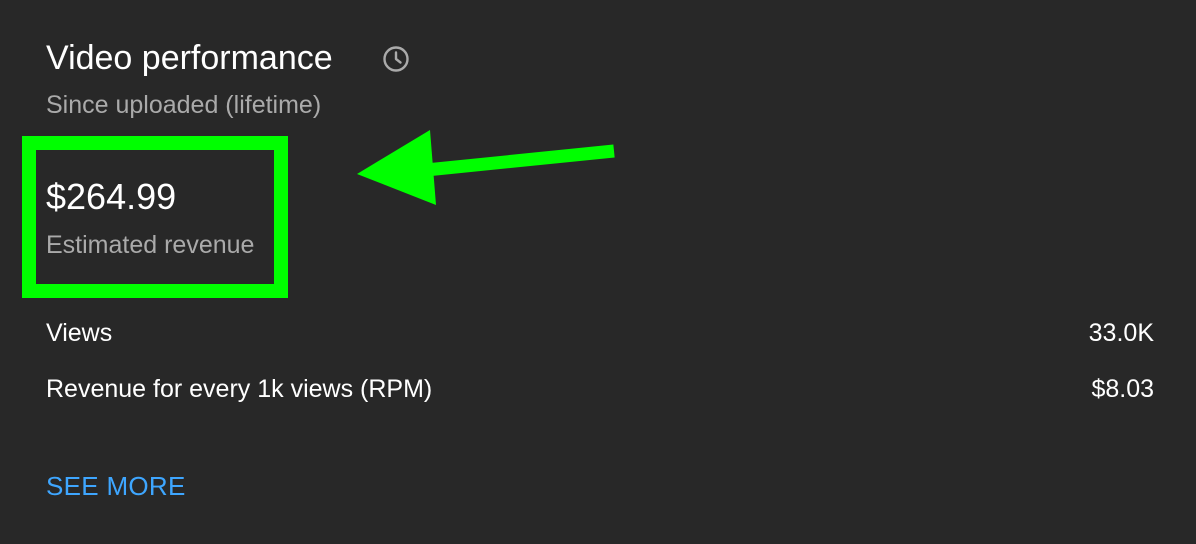  What do you see at coordinates (150, 245) in the screenshot?
I see `estimated-revenue-label: Estimated revenue` at bounding box center [150, 245].